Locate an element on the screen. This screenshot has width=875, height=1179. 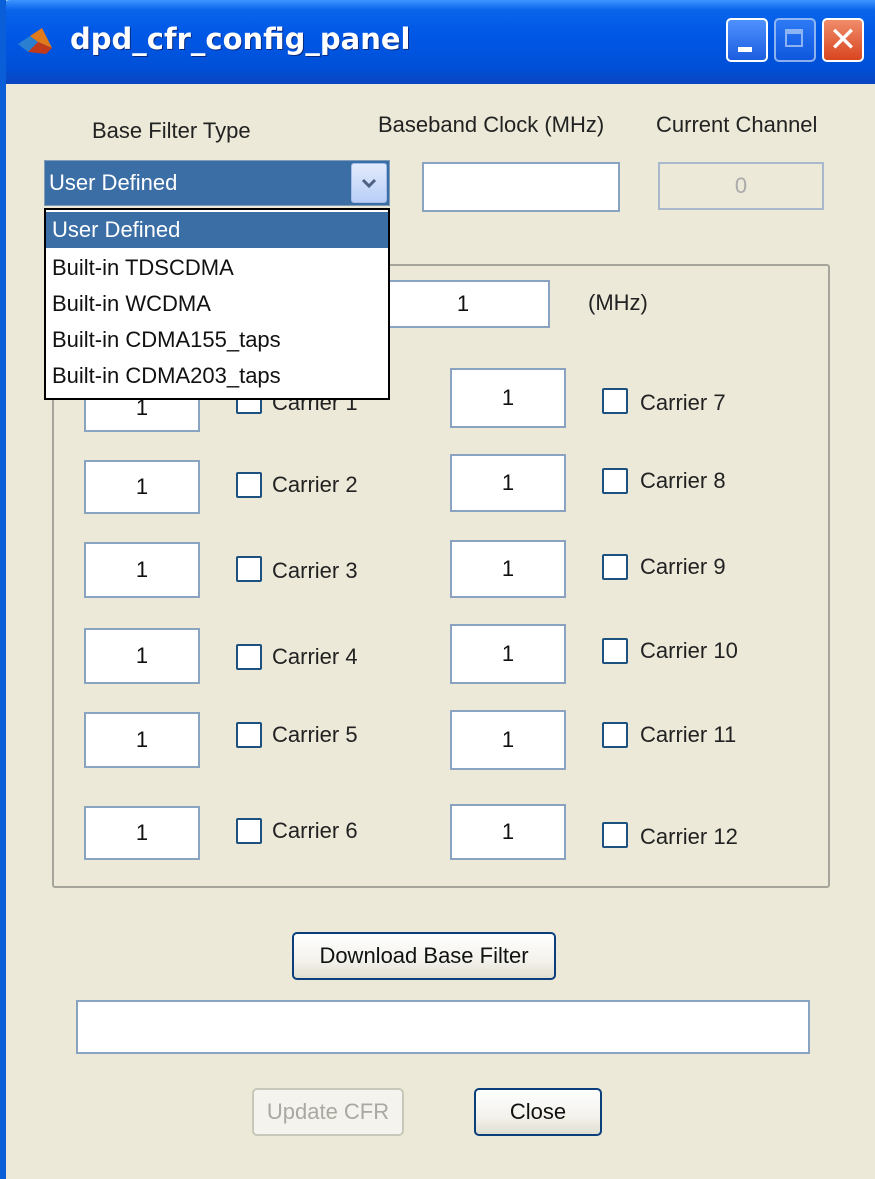
carrier-3-label: Carrier 3 is located at coordinates (315, 570).